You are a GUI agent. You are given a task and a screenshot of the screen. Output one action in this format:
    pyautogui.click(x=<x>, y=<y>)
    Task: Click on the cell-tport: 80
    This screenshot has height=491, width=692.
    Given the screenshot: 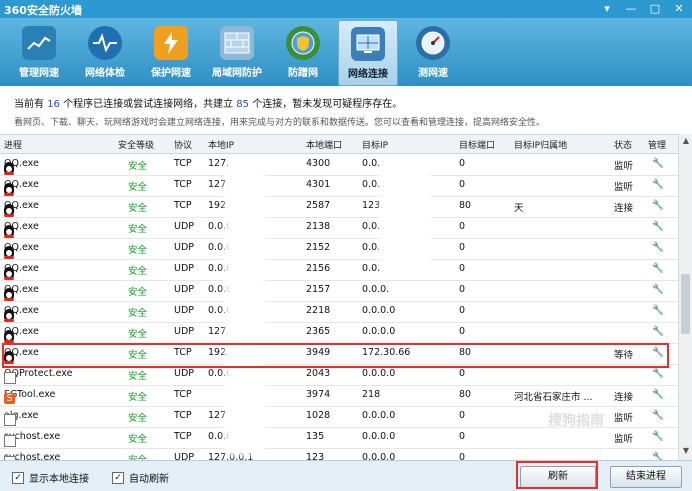 What is the action you would take?
    pyautogui.click(x=465, y=394)
    